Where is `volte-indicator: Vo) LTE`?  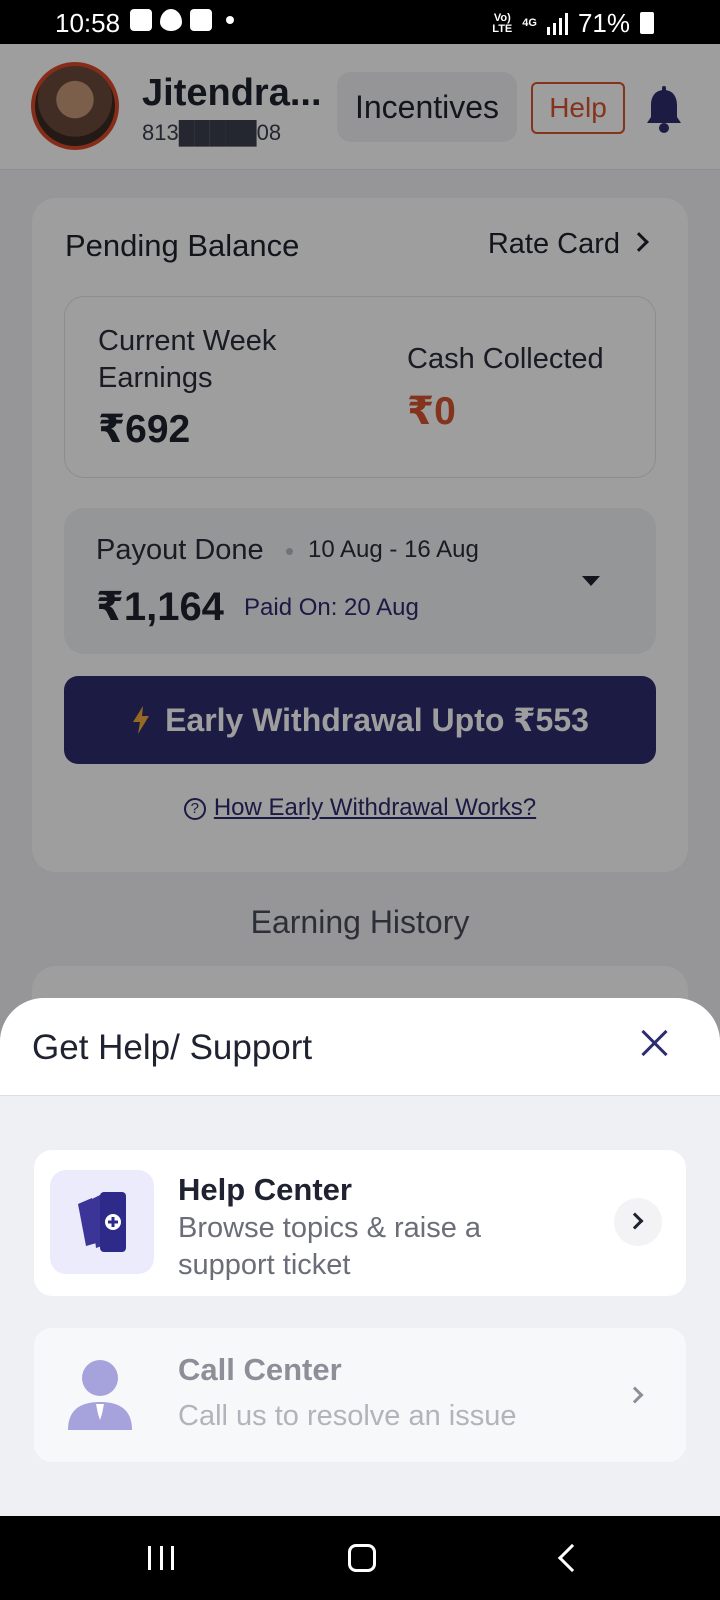
volte-indicator: Vo) LTE is located at coordinates (502, 23).